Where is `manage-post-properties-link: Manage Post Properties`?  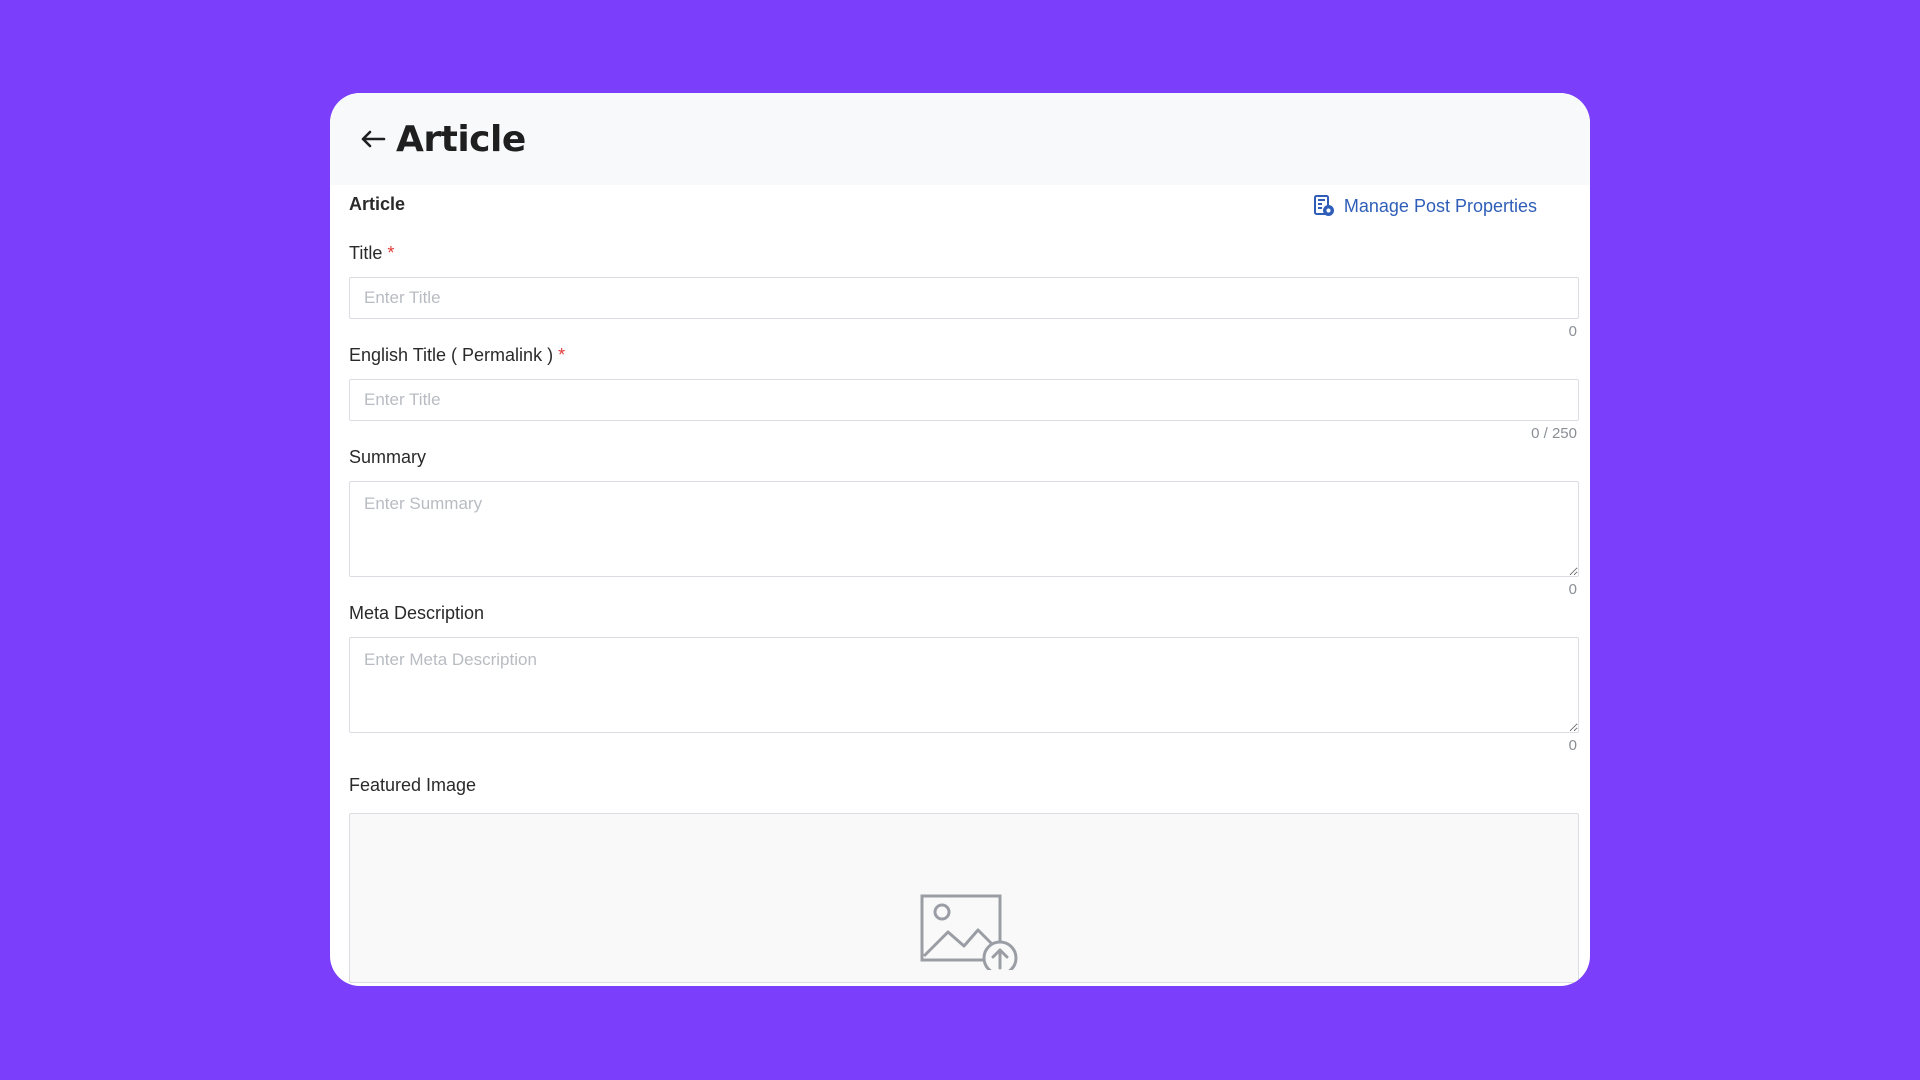 manage-post-properties-link: Manage Post Properties is located at coordinates (1425, 206).